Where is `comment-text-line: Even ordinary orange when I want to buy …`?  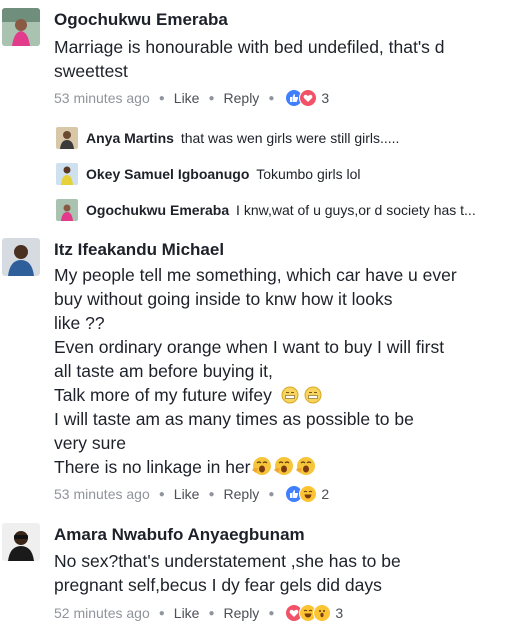 comment-text-line: Even ordinary orange when I want to buy … is located at coordinates (249, 347).